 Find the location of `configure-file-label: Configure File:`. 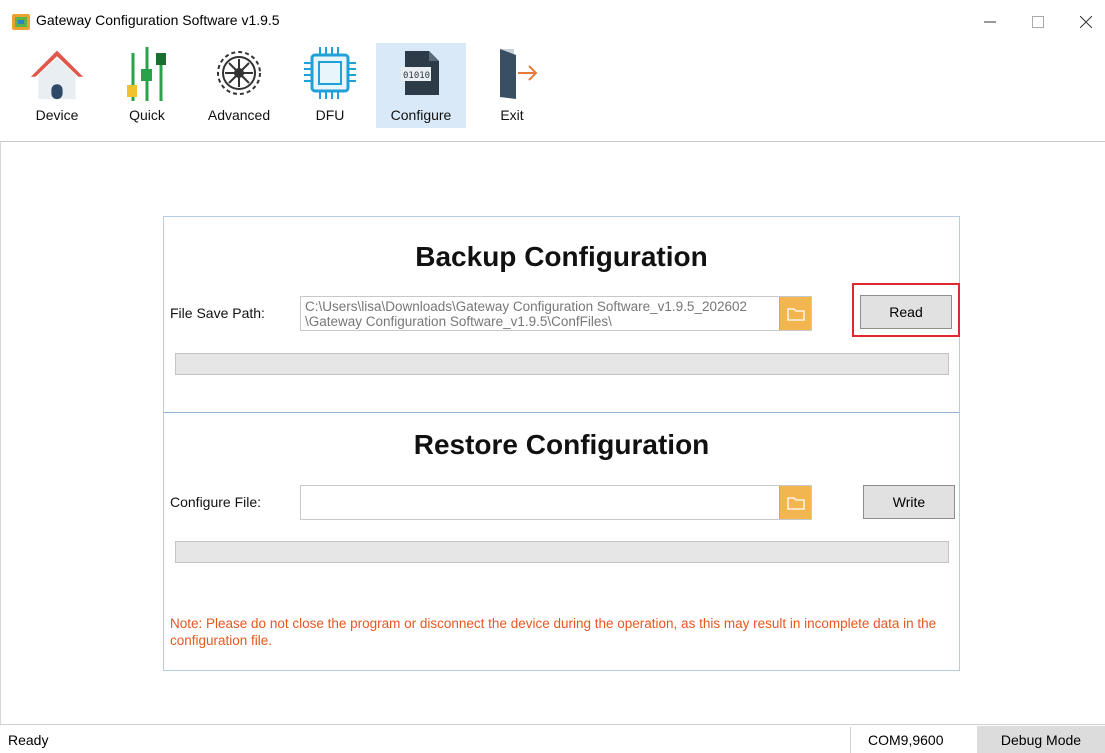

configure-file-label: Configure File: is located at coordinates (216, 502).